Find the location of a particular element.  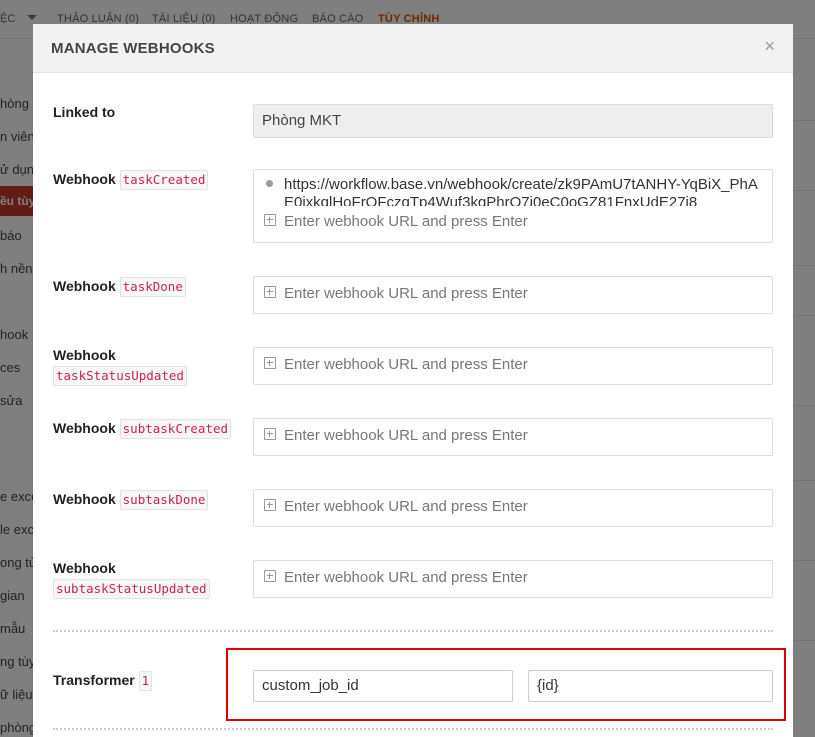

webhook-subtask-status-updated-field: Enter webhook URL and press Enter is located at coordinates (513, 579).